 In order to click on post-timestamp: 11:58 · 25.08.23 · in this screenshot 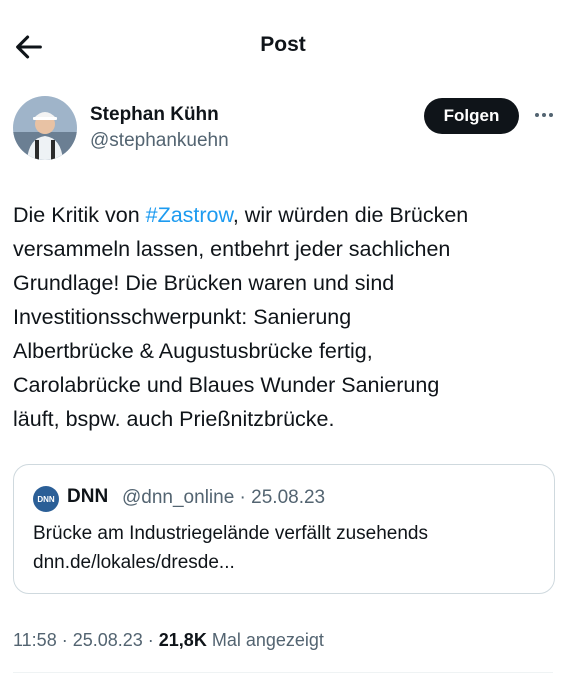, I will do `click(86, 640)`.